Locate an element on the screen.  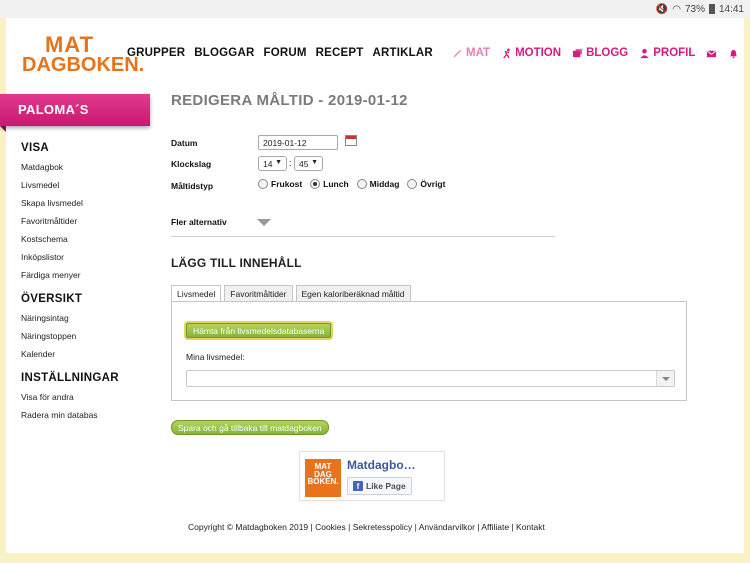
sidebar-item-radera-min-databas: Radera min databas is located at coordinates (86, 415).